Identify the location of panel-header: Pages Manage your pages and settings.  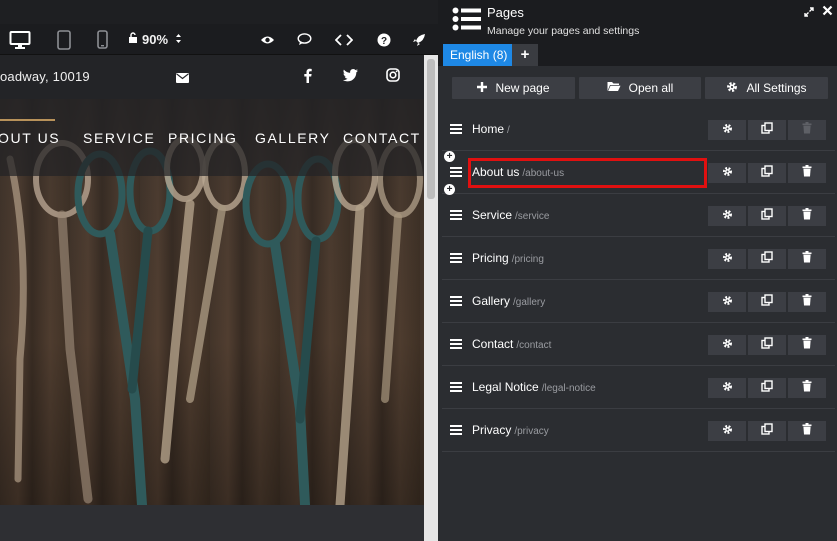
(637, 22).